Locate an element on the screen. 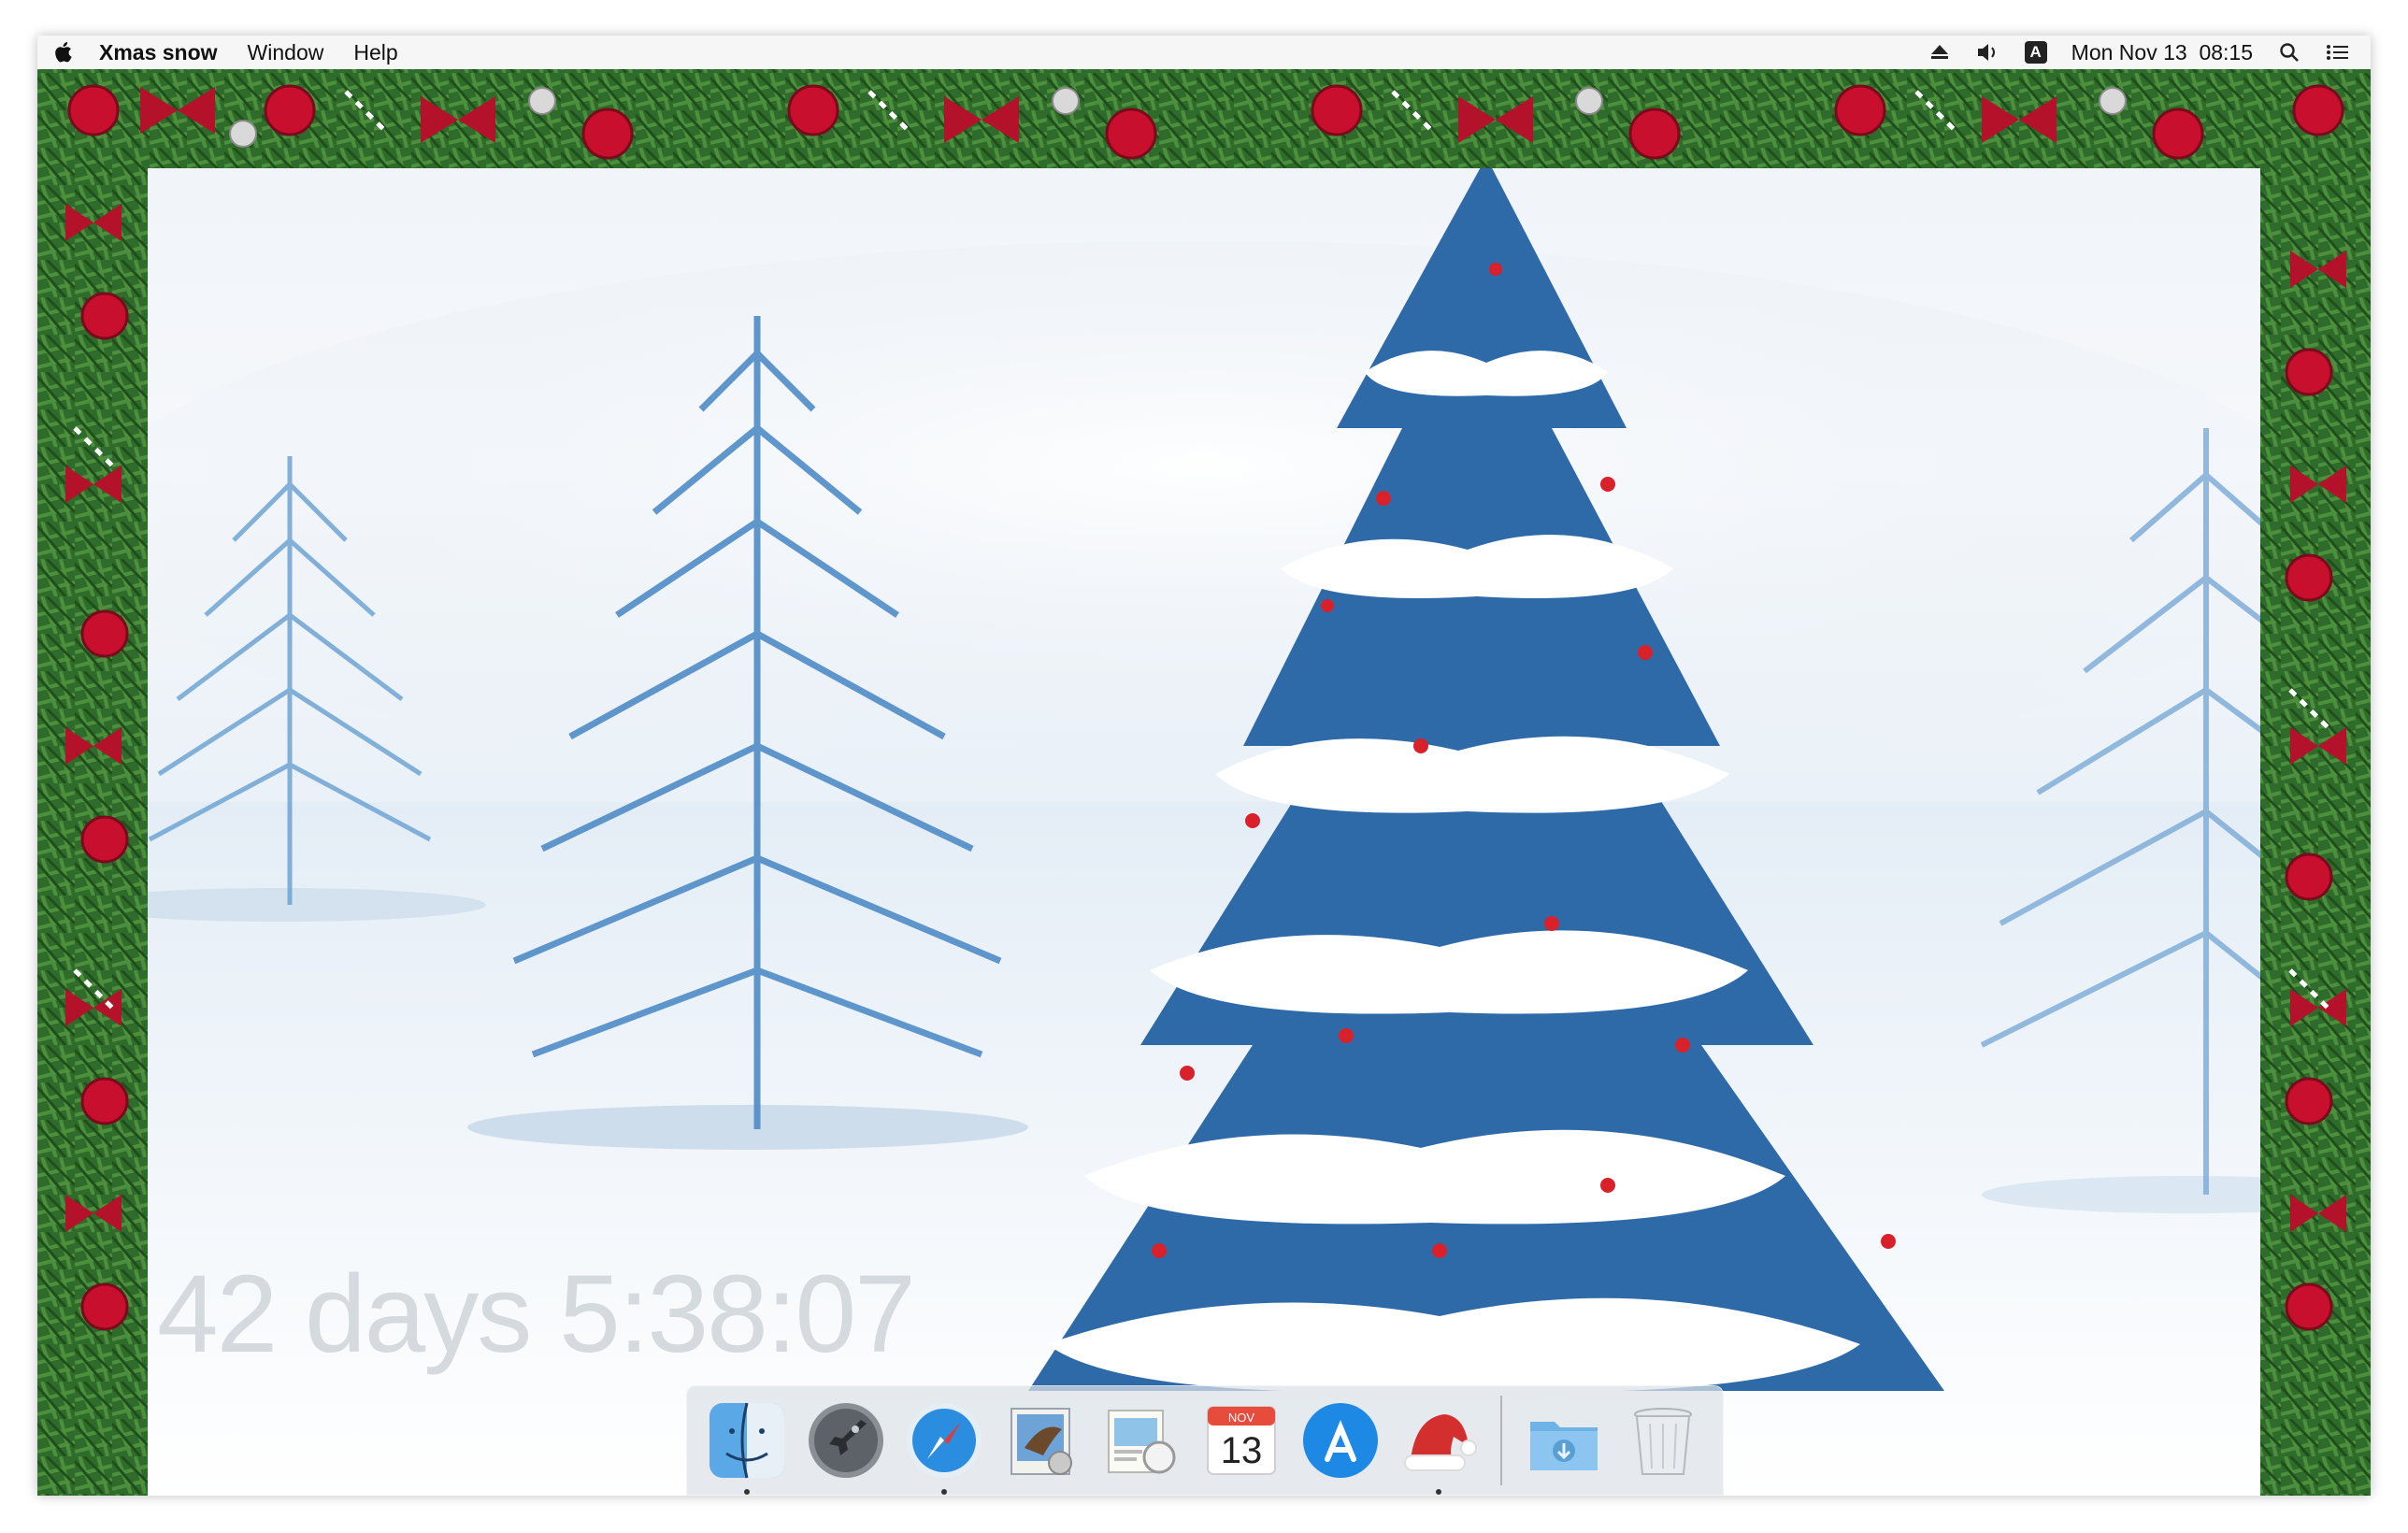 This screenshot has height=1533, width=2408. downloads-folder-icon is located at coordinates (1564, 1446).